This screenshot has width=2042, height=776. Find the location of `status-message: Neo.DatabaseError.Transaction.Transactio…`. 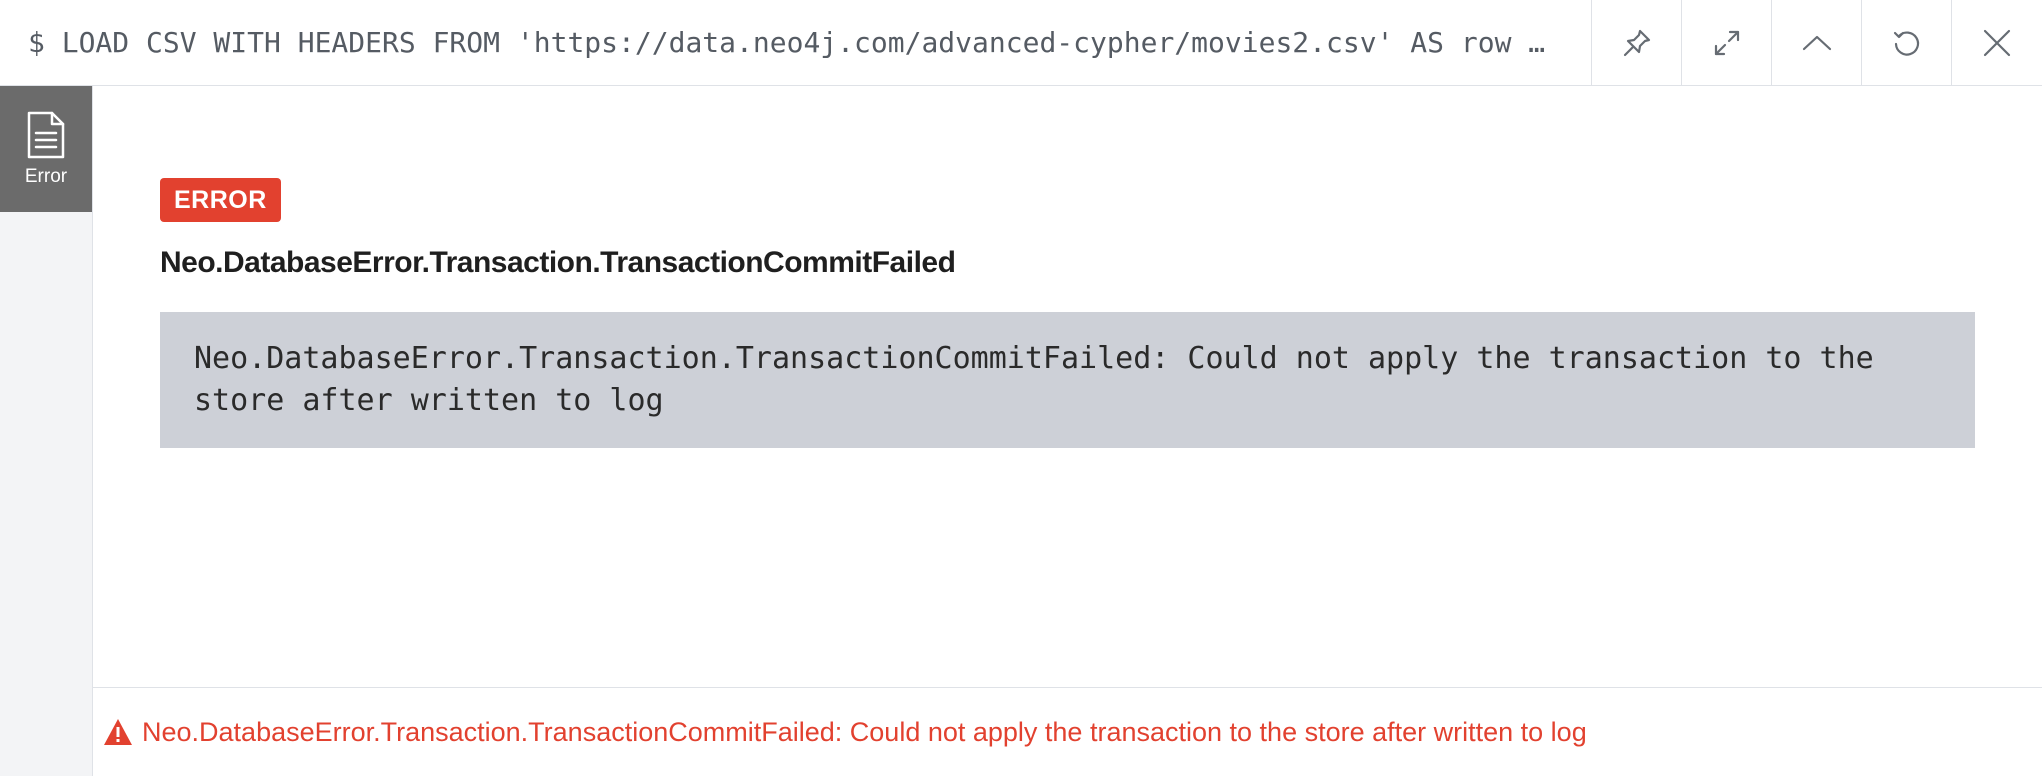

status-message: Neo.DatabaseError.Transaction.Transactio… is located at coordinates (864, 731).